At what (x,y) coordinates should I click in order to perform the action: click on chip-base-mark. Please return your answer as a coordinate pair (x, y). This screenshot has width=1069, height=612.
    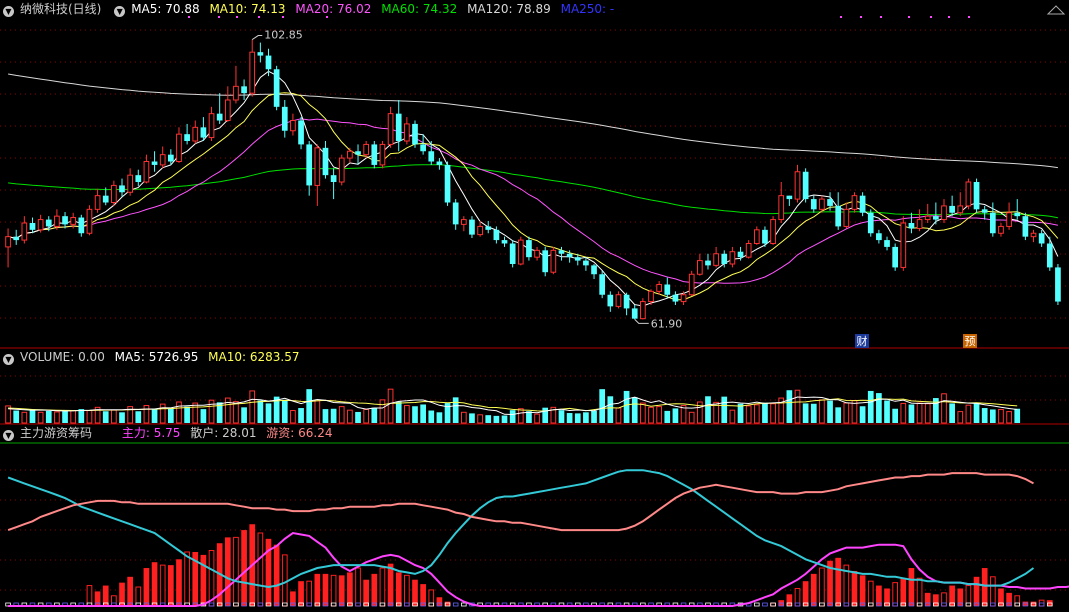
    Looking at the image, I should click on (464, 604).